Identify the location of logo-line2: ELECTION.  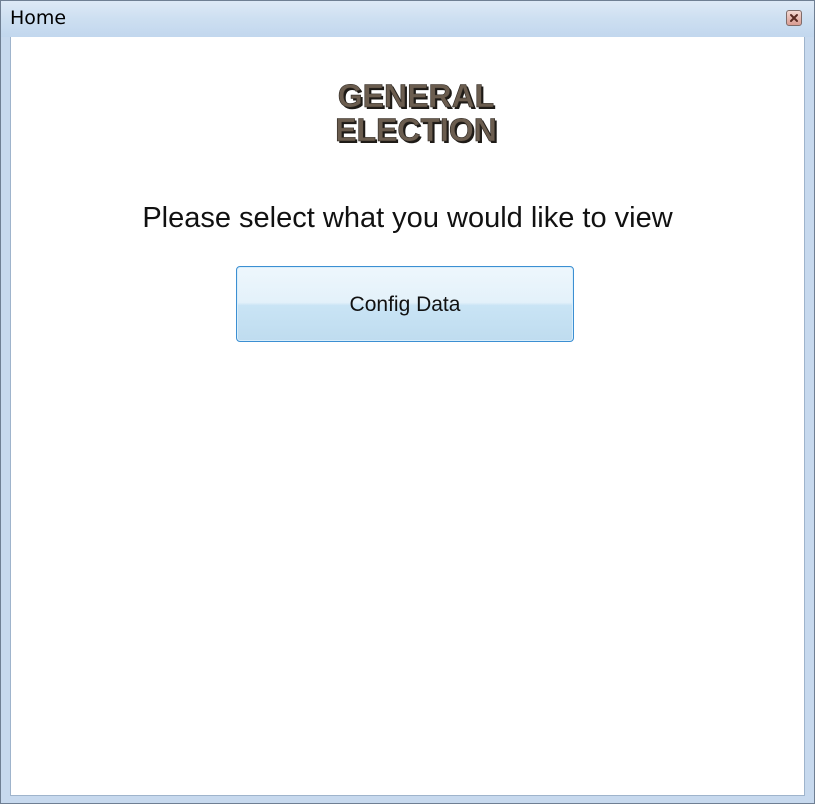
(416, 130).